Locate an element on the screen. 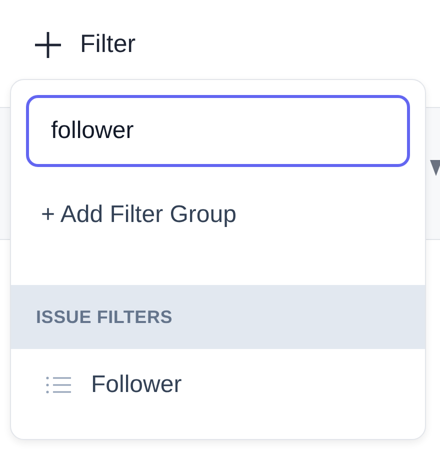 Image resolution: width=440 pixels, height=454 pixels. plus-icon is located at coordinates (48, 44).